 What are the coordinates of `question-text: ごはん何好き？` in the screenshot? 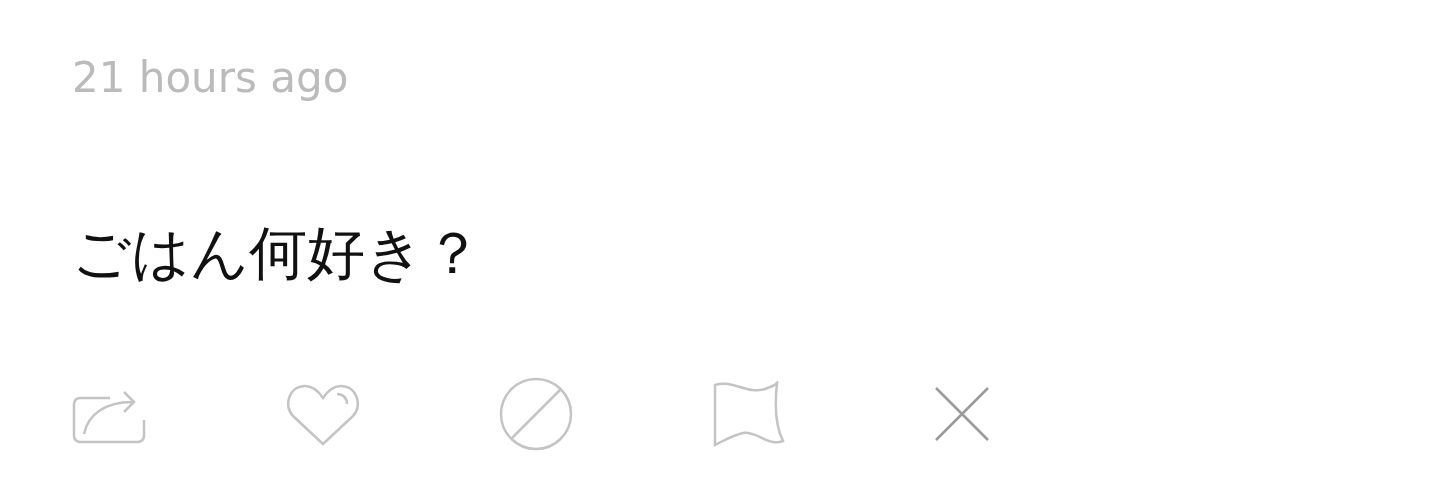 It's located at (277, 253).